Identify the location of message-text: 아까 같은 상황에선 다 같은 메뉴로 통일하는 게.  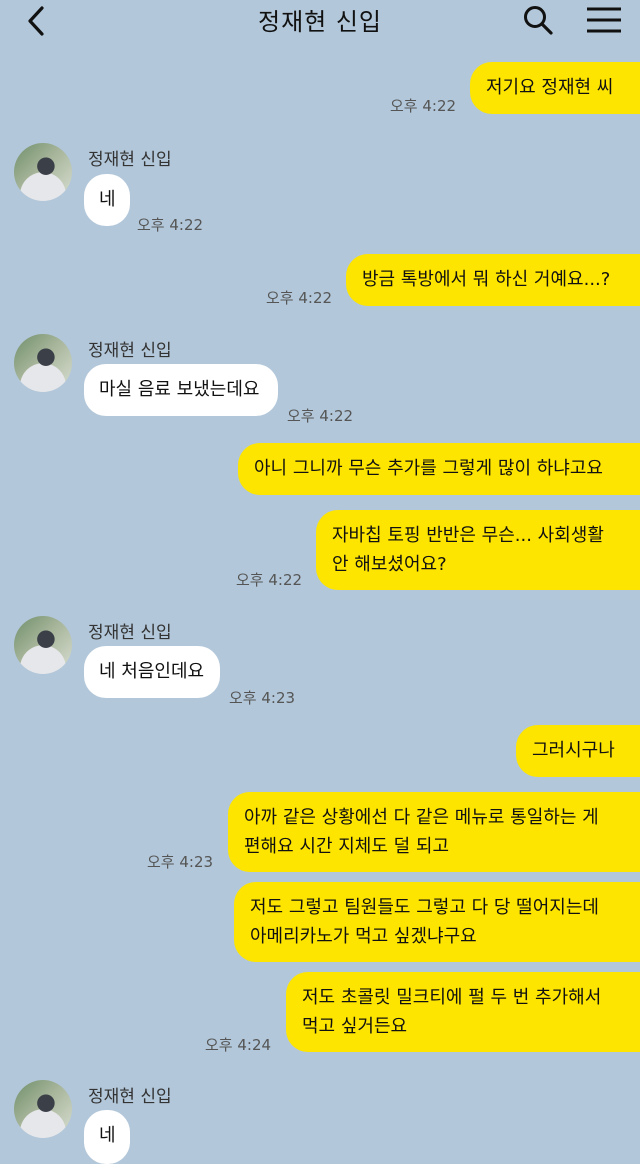
(421, 817).